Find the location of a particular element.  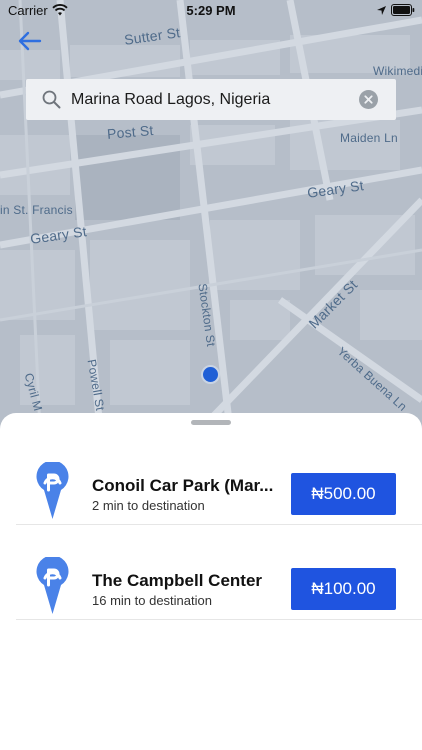

search-icon is located at coordinates (51, 99).